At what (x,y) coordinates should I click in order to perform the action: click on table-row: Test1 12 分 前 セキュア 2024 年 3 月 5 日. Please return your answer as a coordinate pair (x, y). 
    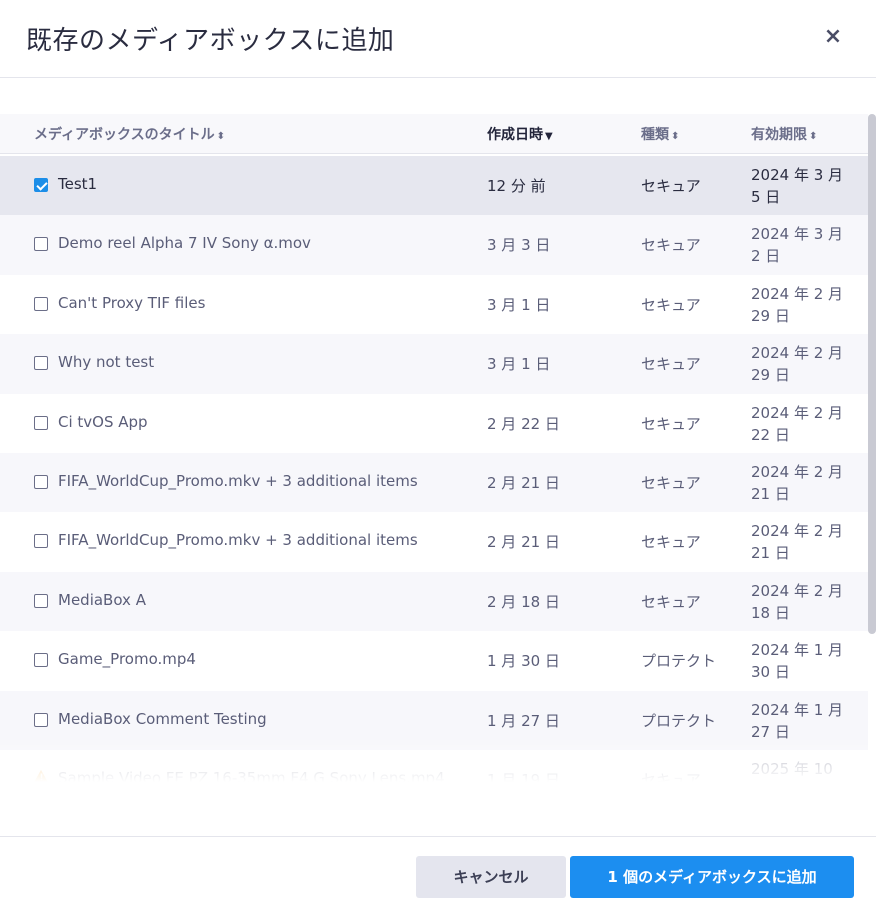
    Looking at the image, I should click on (434, 186).